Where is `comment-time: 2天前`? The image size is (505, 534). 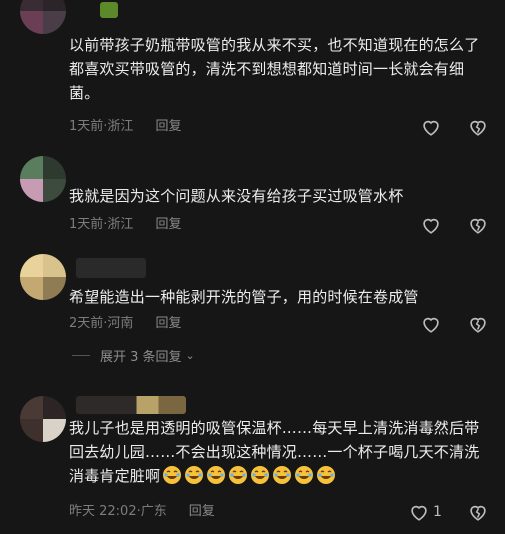
comment-time: 2天前 is located at coordinates (86, 323).